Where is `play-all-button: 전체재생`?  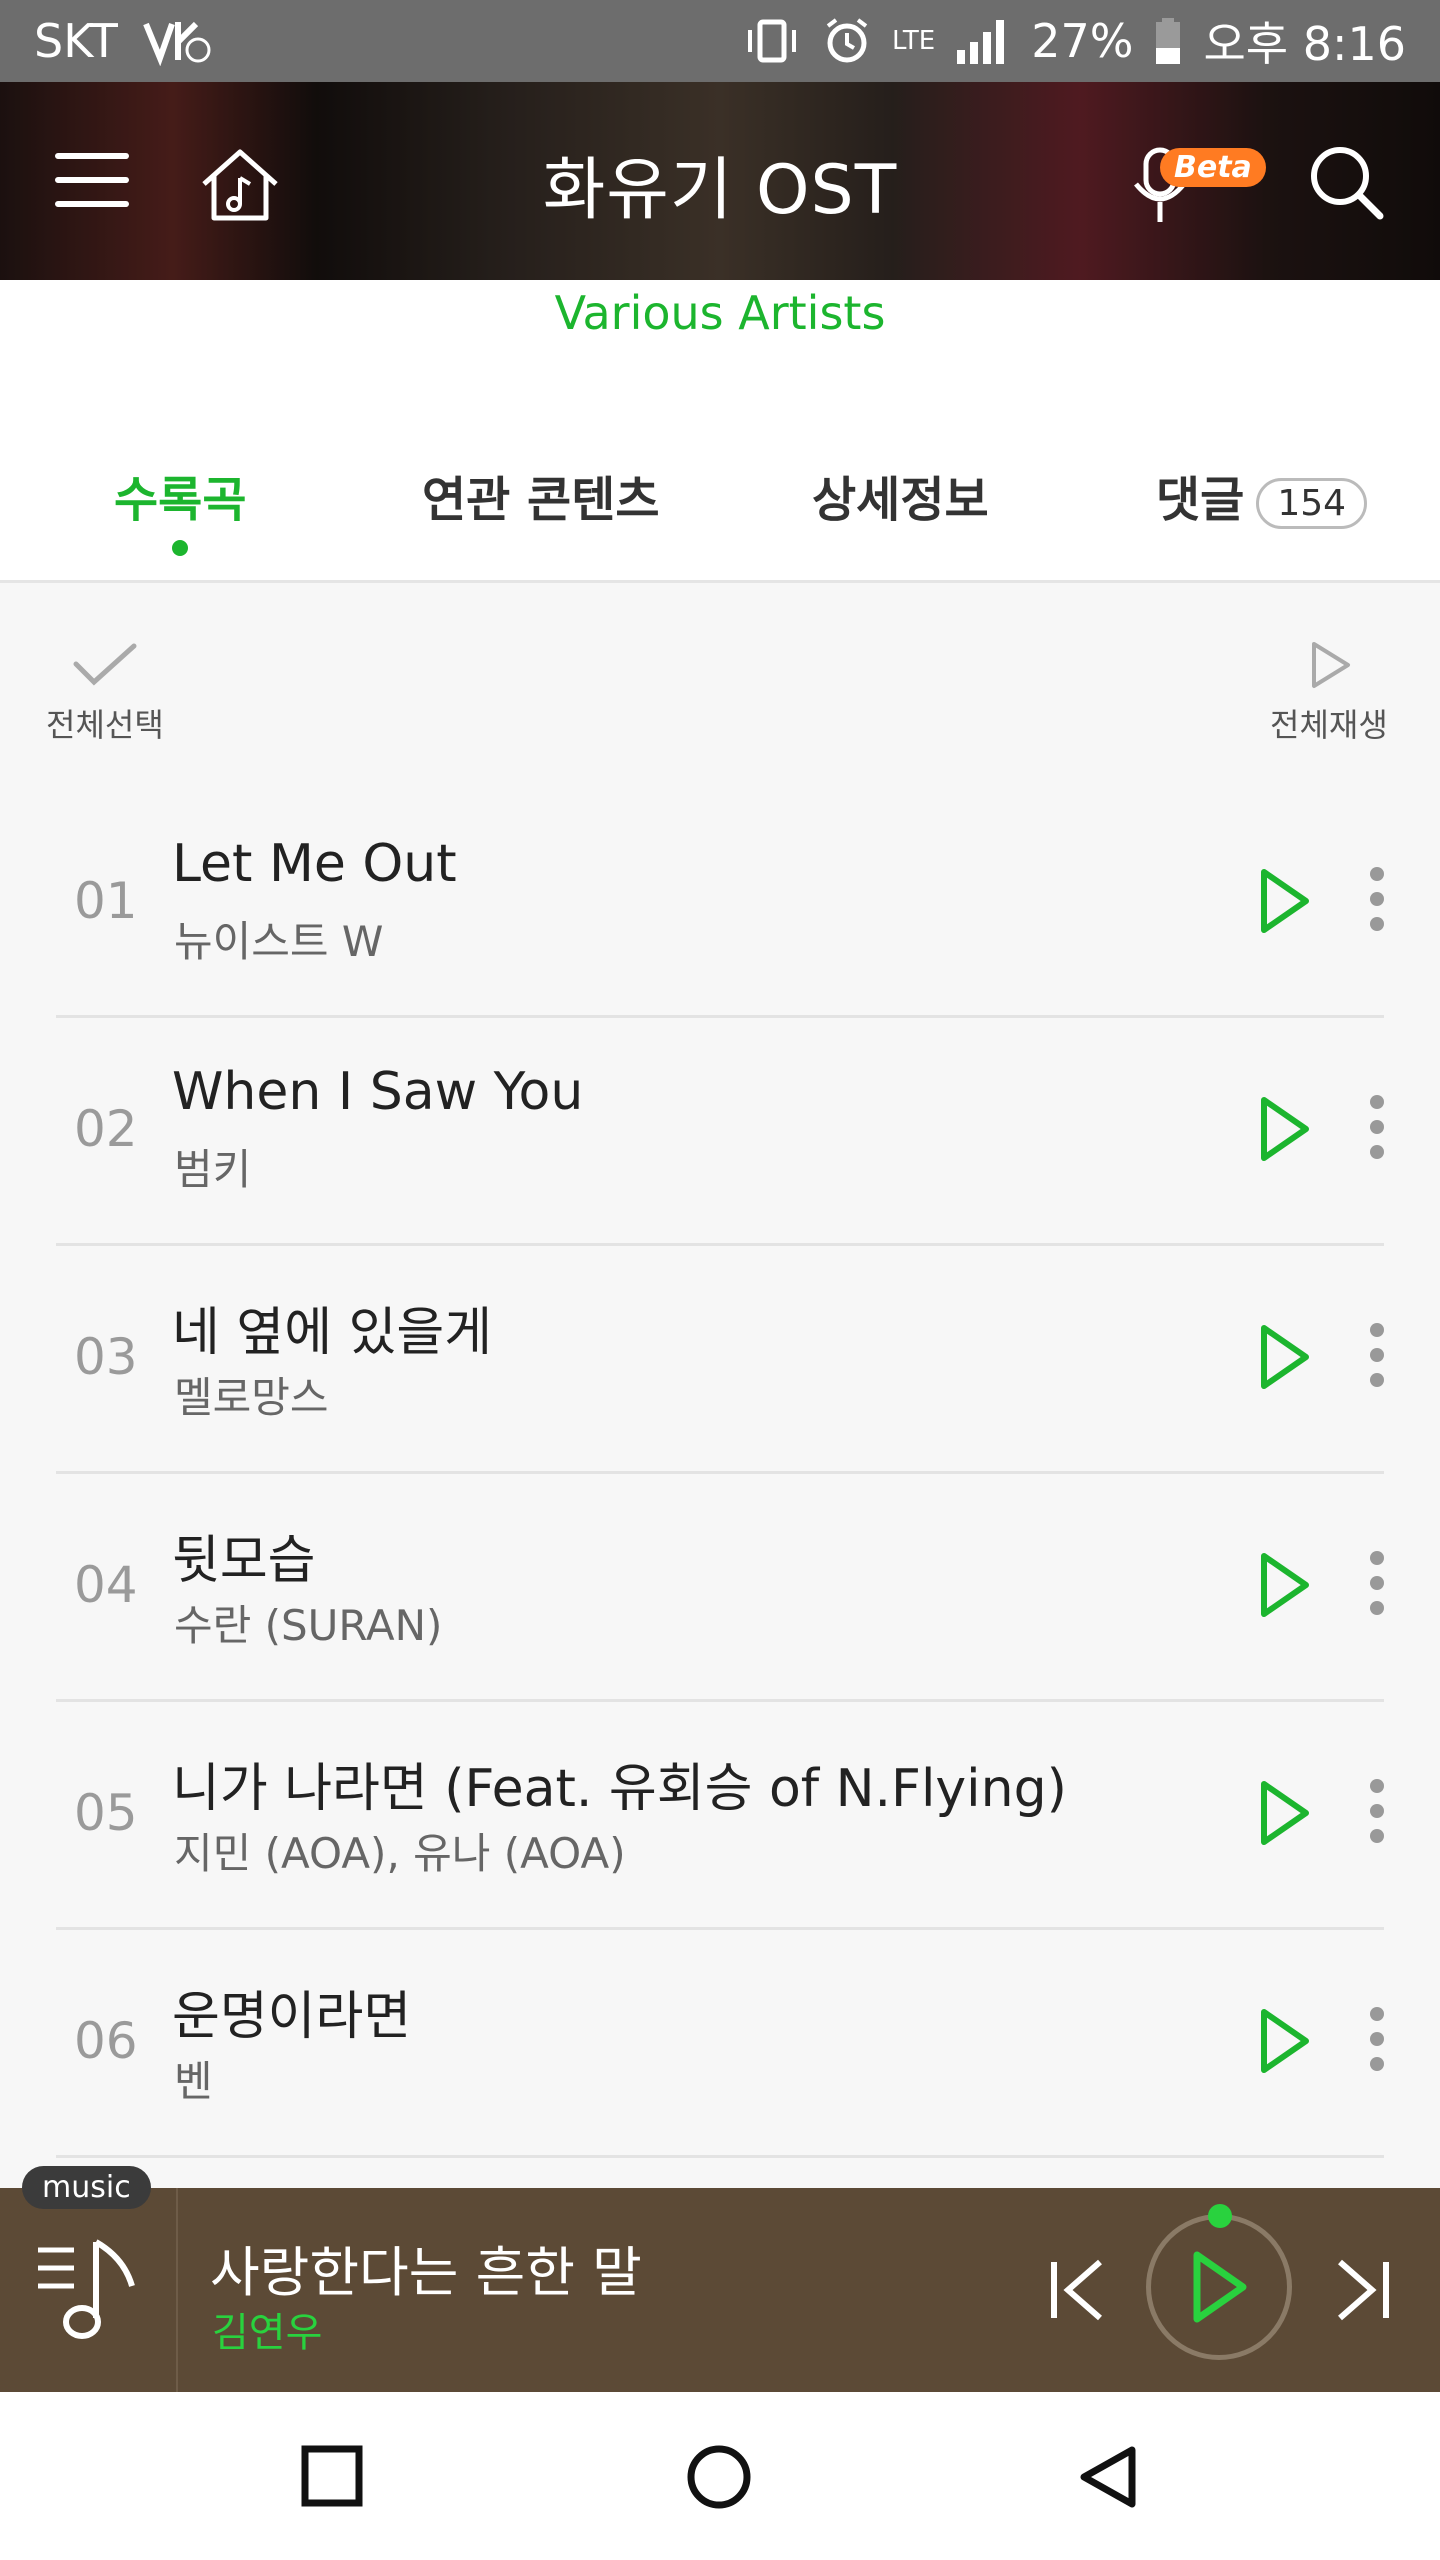
play-all-button: 전체재생 is located at coordinates (1329, 693).